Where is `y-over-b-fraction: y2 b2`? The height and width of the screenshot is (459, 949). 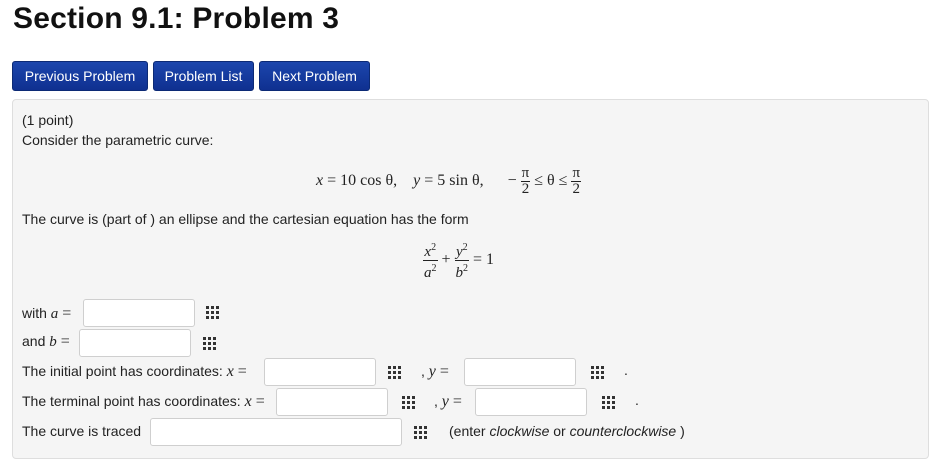
y-over-b-fraction: y2 b2 is located at coordinates (462, 260).